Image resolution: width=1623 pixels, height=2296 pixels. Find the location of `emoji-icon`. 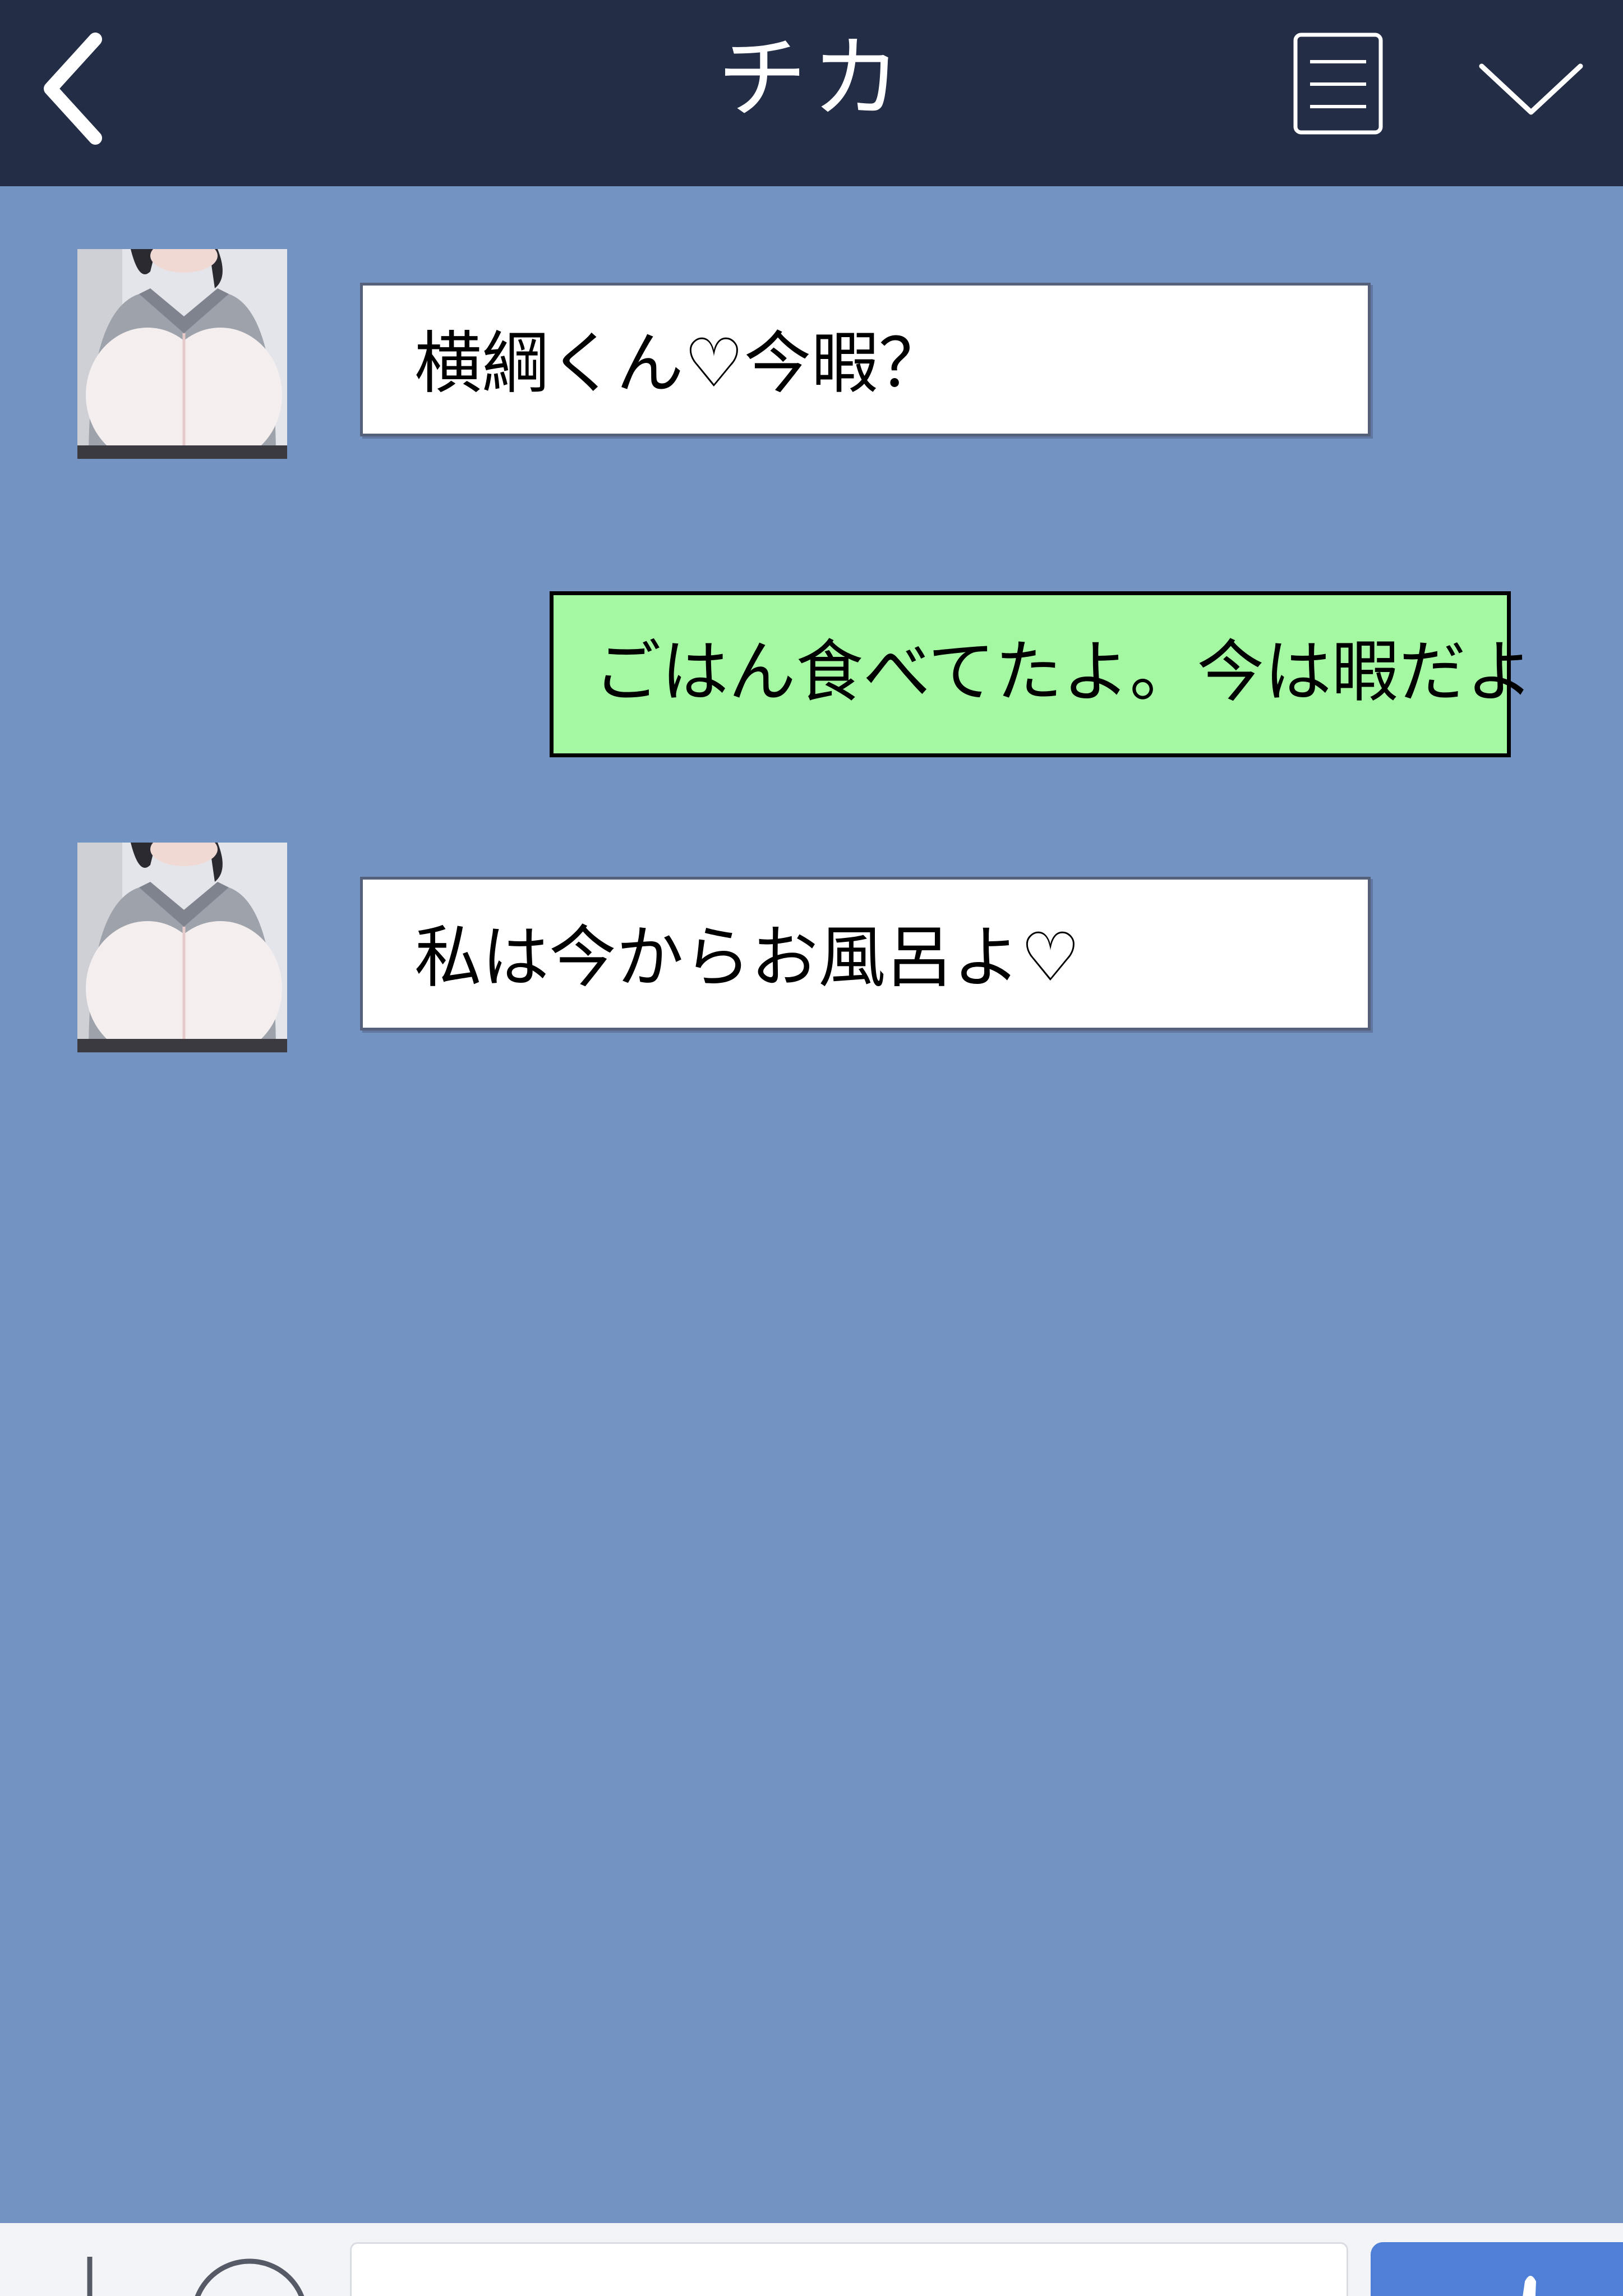

emoji-icon is located at coordinates (250, 2277).